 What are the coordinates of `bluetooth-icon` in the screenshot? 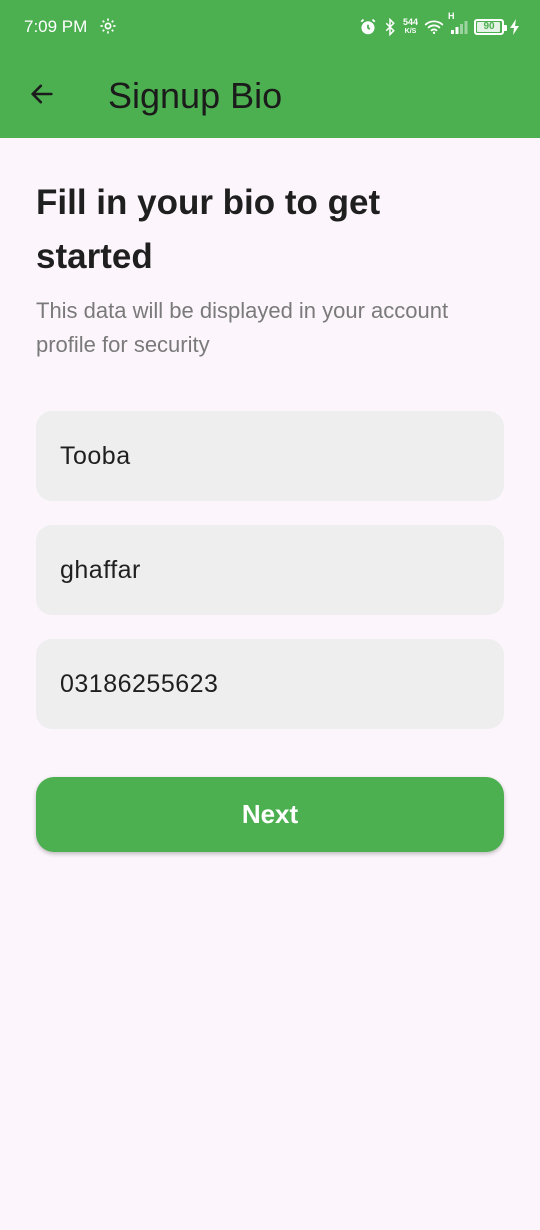 It's located at (390, 27).